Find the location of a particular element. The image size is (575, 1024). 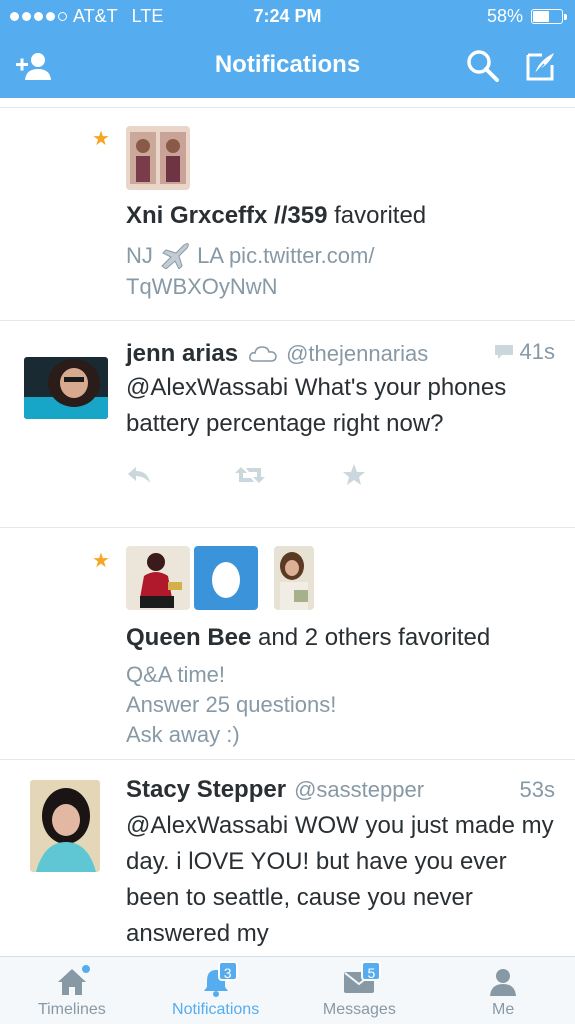

speech-bubble-icon is located at coordinates (503, 352).